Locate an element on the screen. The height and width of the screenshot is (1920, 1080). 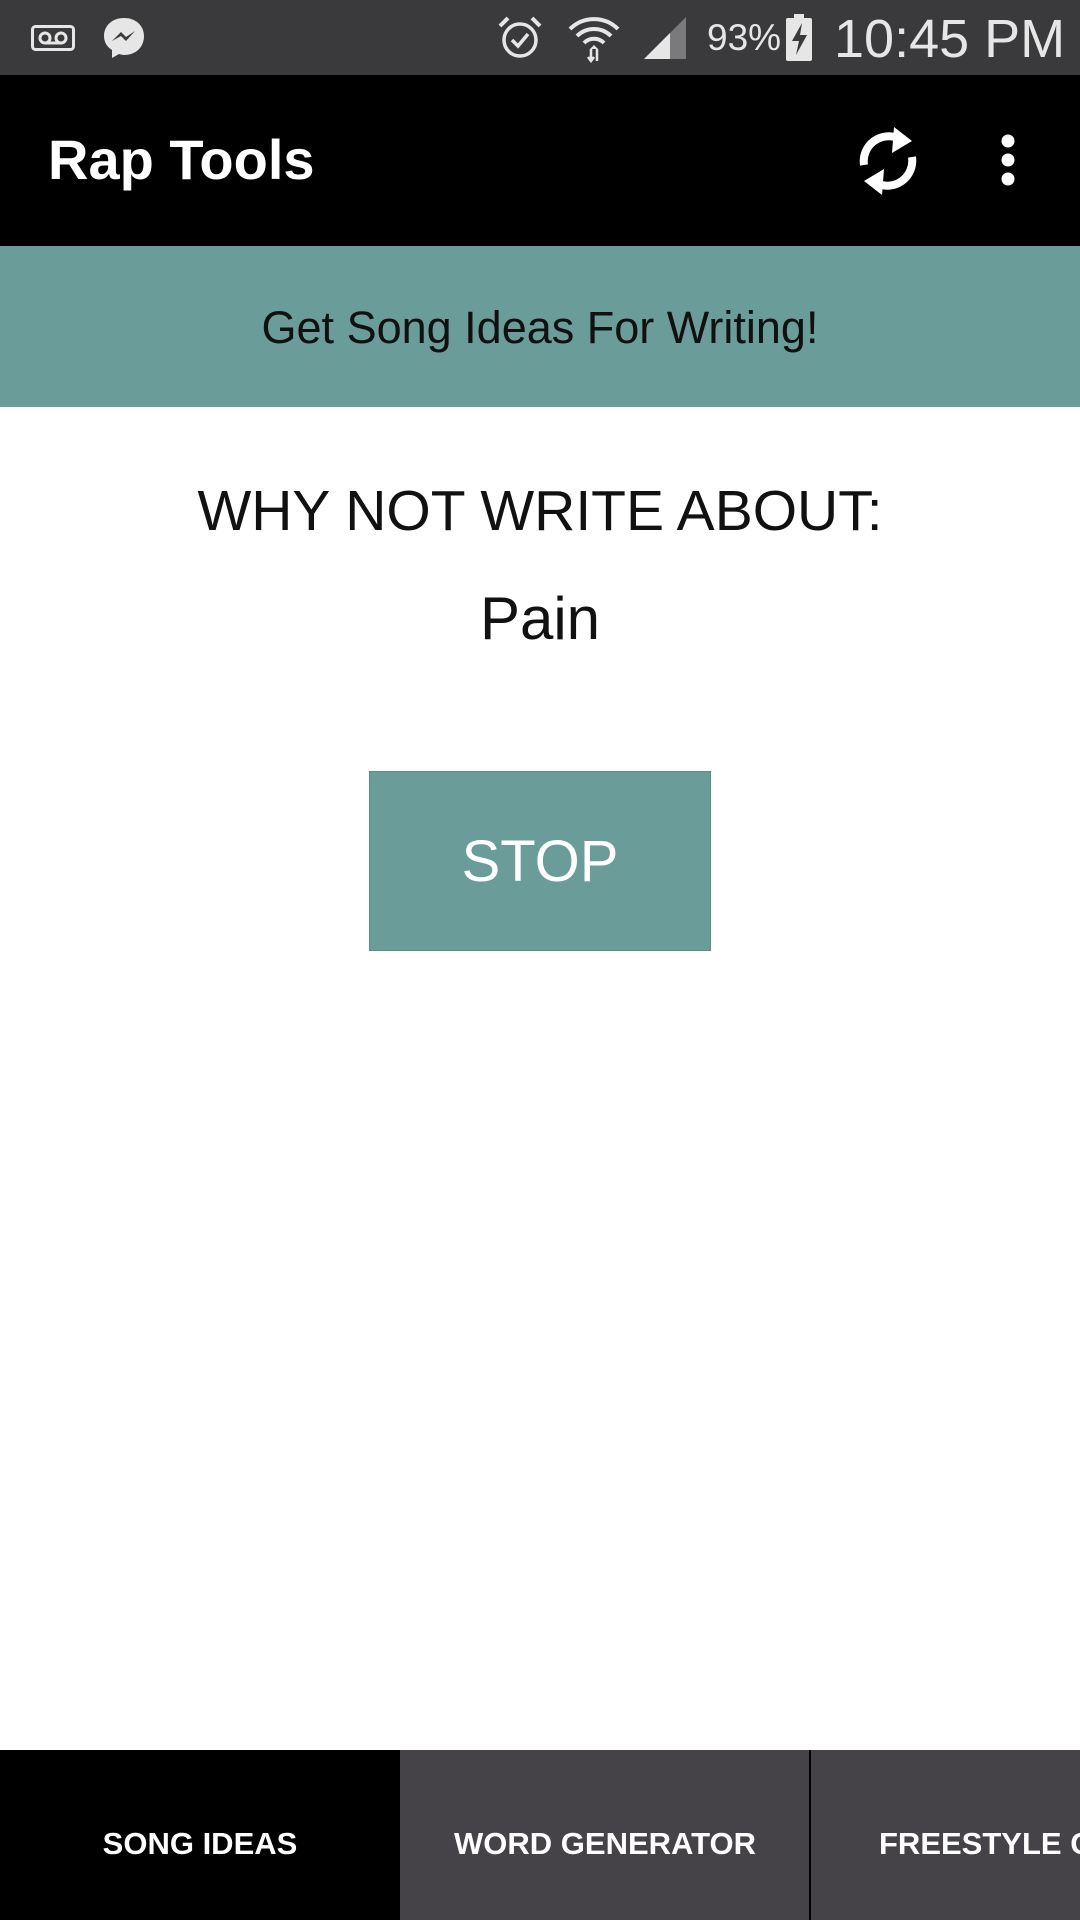
tab-label: WORD GENERATOR is located at coordinates (605, 1843).